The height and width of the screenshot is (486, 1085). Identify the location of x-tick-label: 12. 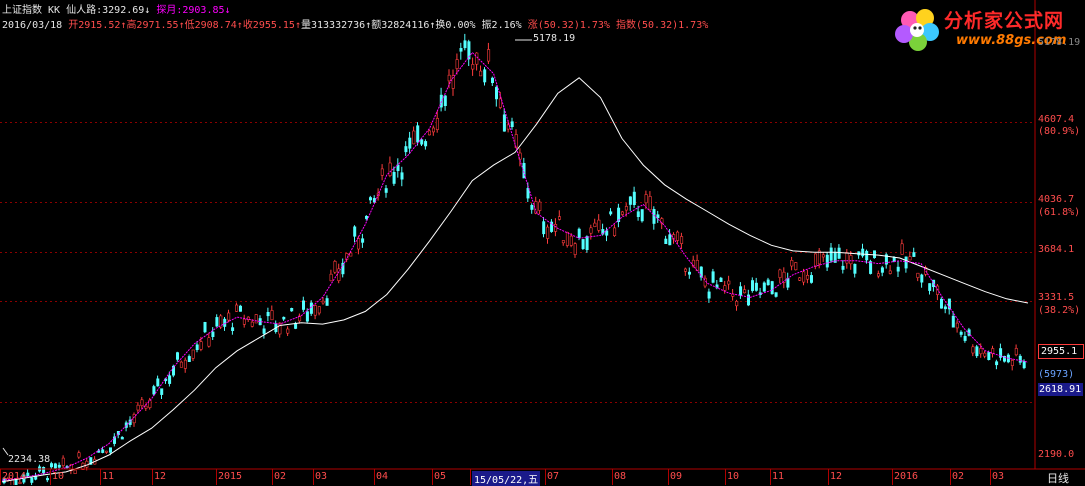
(160, 476).